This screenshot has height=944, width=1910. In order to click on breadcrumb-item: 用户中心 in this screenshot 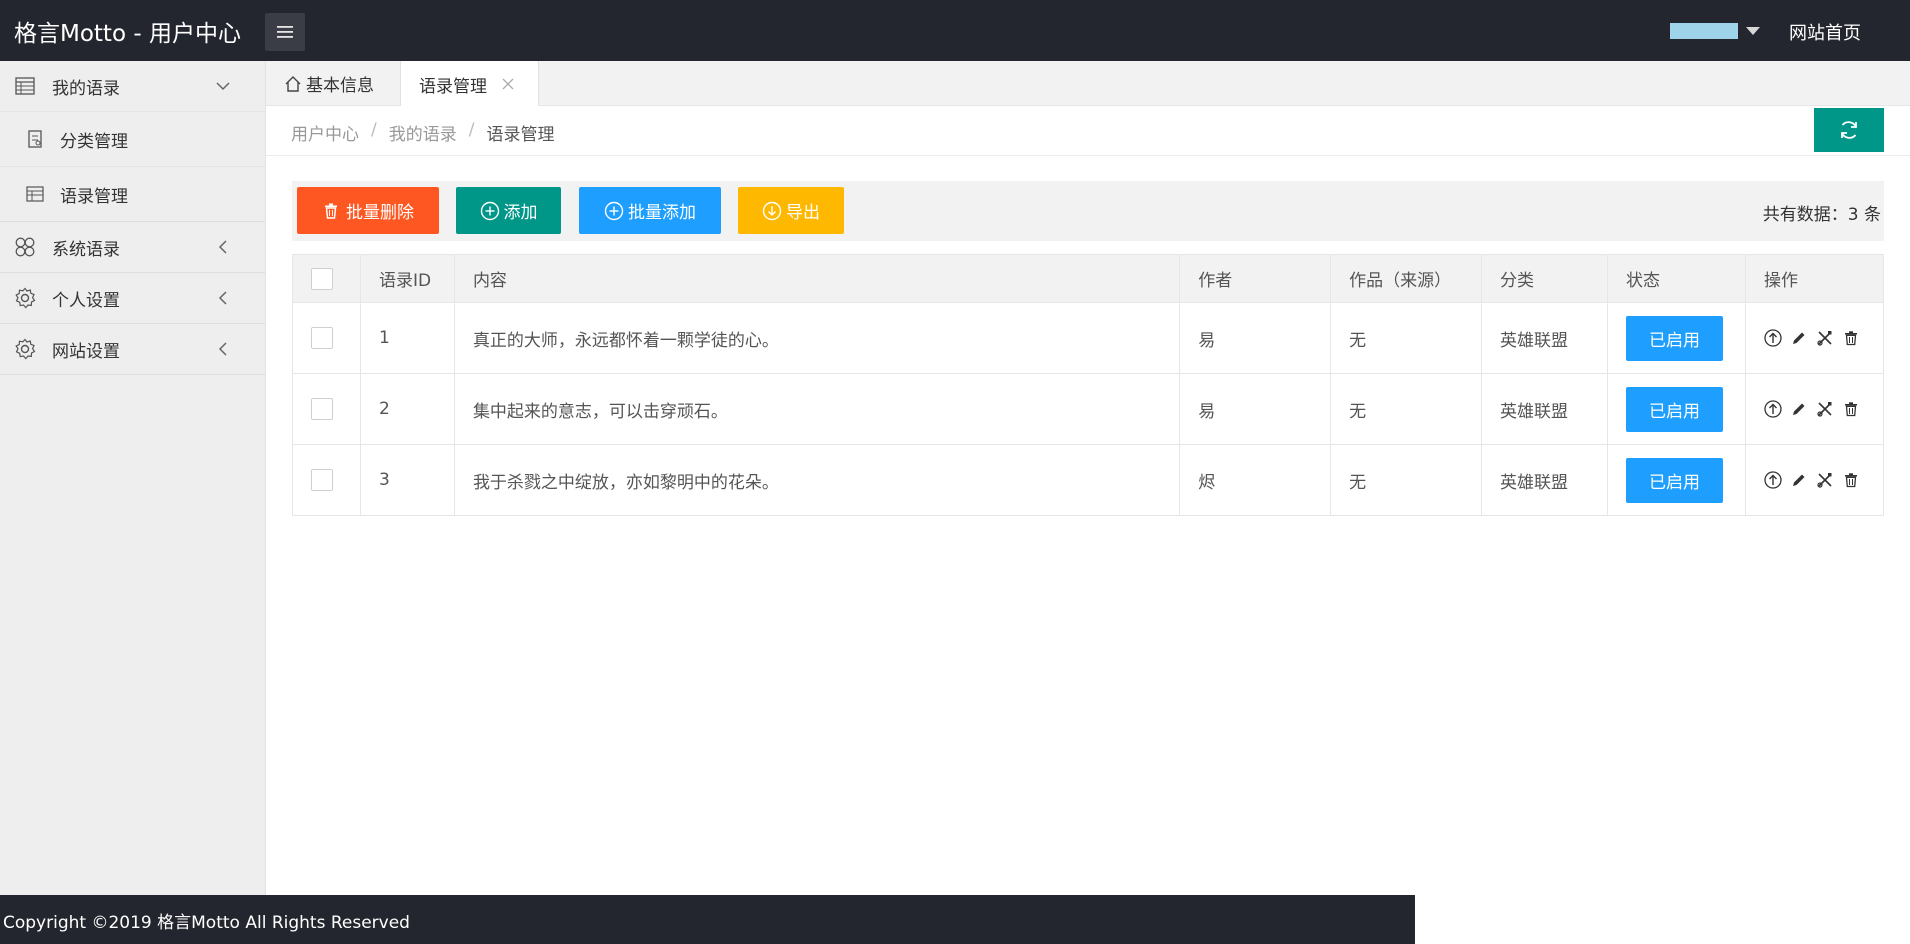, I will do `click(325, 132)`.